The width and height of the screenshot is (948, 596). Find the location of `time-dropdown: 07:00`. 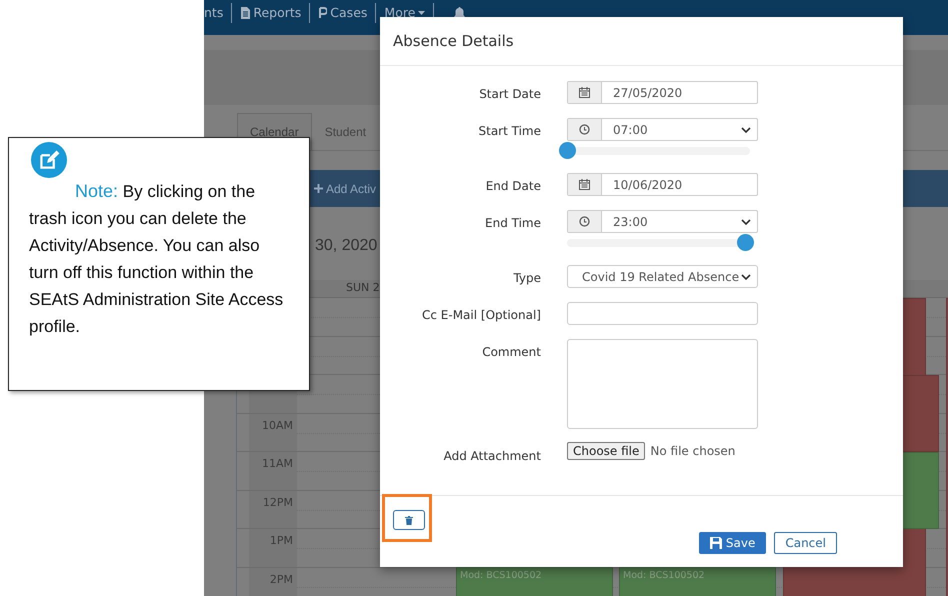

time-dropdown: 07:00 is located at coordinates (662, 129).